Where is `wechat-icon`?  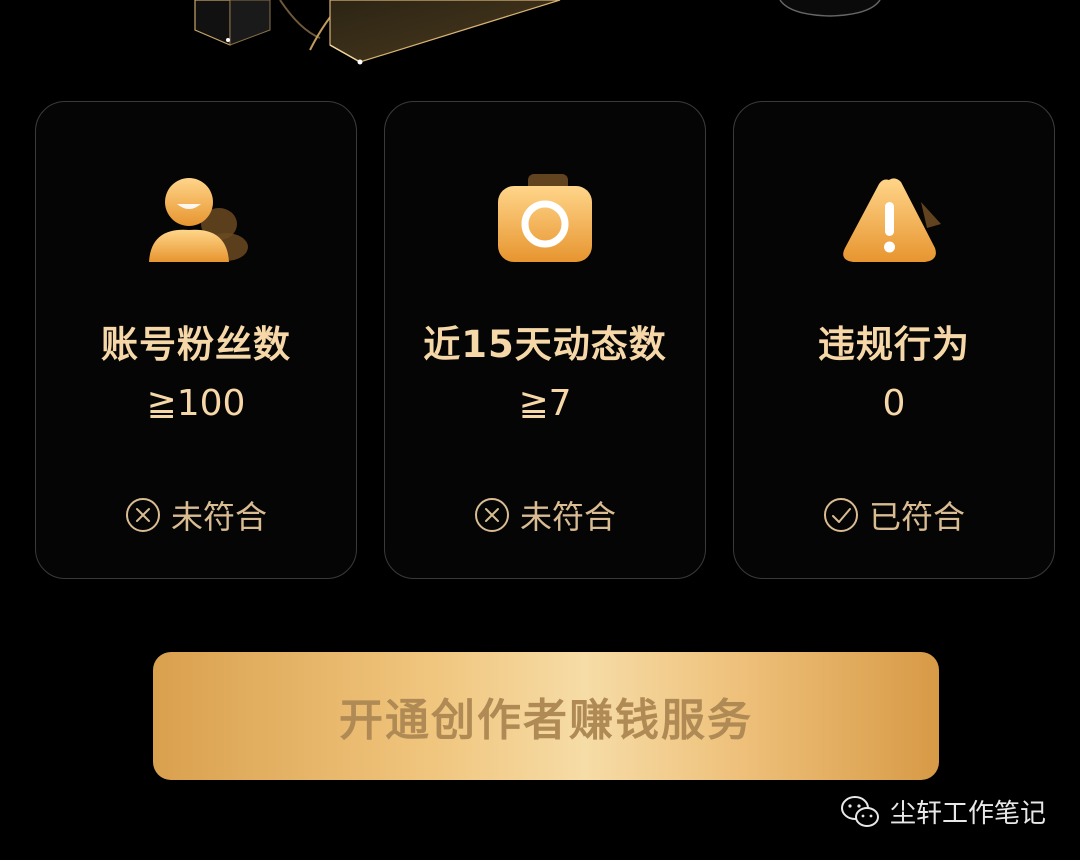 wechat-icon is located at coordinates (859, 811).